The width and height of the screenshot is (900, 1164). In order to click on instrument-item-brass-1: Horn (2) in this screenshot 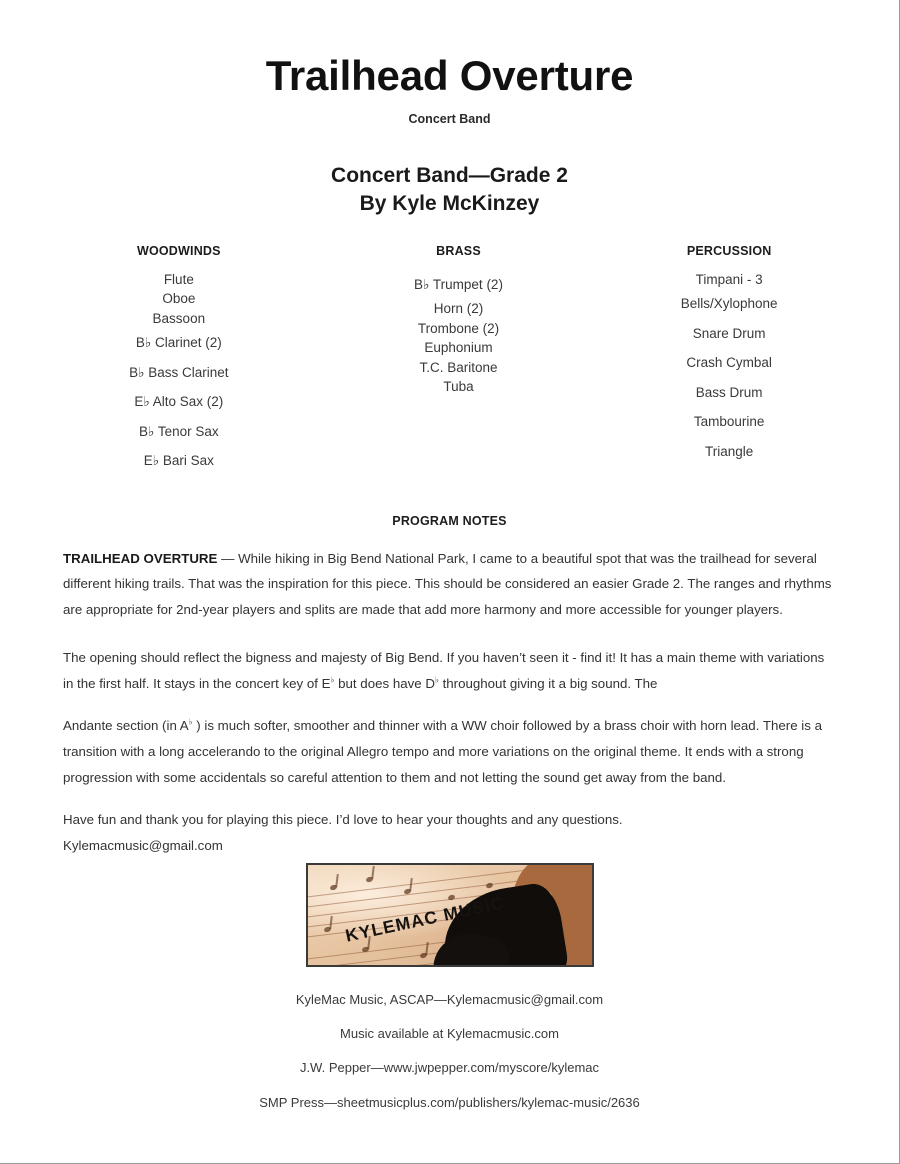, I will do `click(458, 309)`.